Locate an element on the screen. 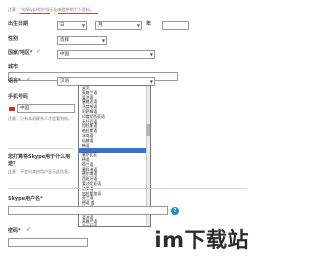  skype-name-input is located at coordinates (88, 210).